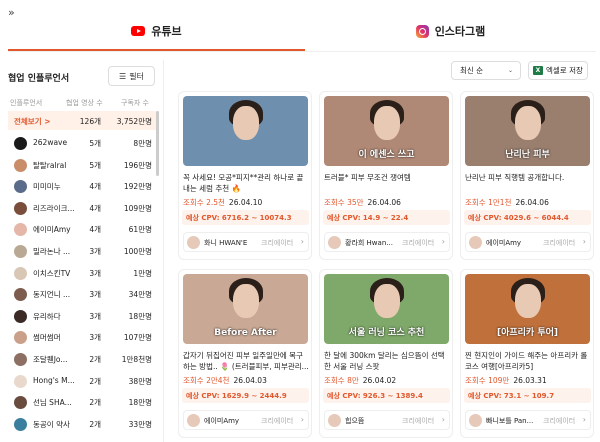  I want to click on video-thumbnail: Before After, so click(245, 309).